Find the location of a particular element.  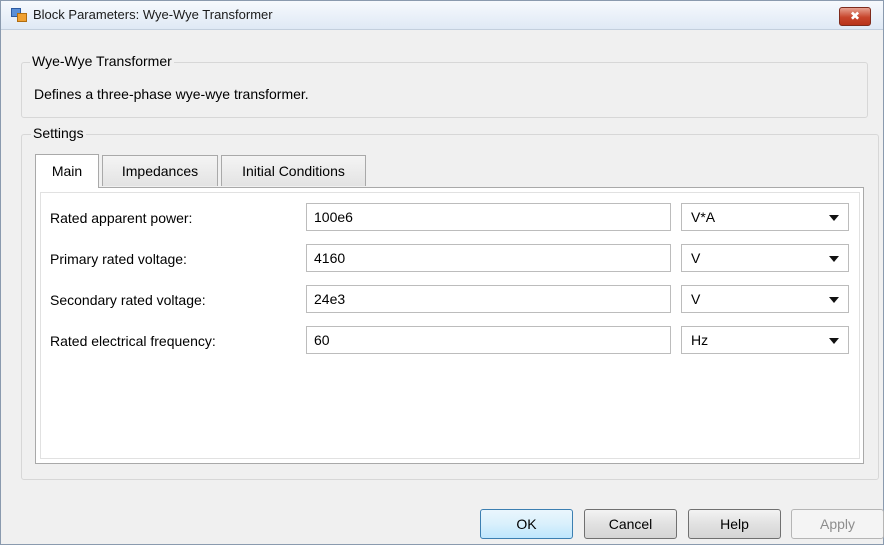

rated-apparent-power-label: Rated apparent power: is located at coordinates (121, 218).